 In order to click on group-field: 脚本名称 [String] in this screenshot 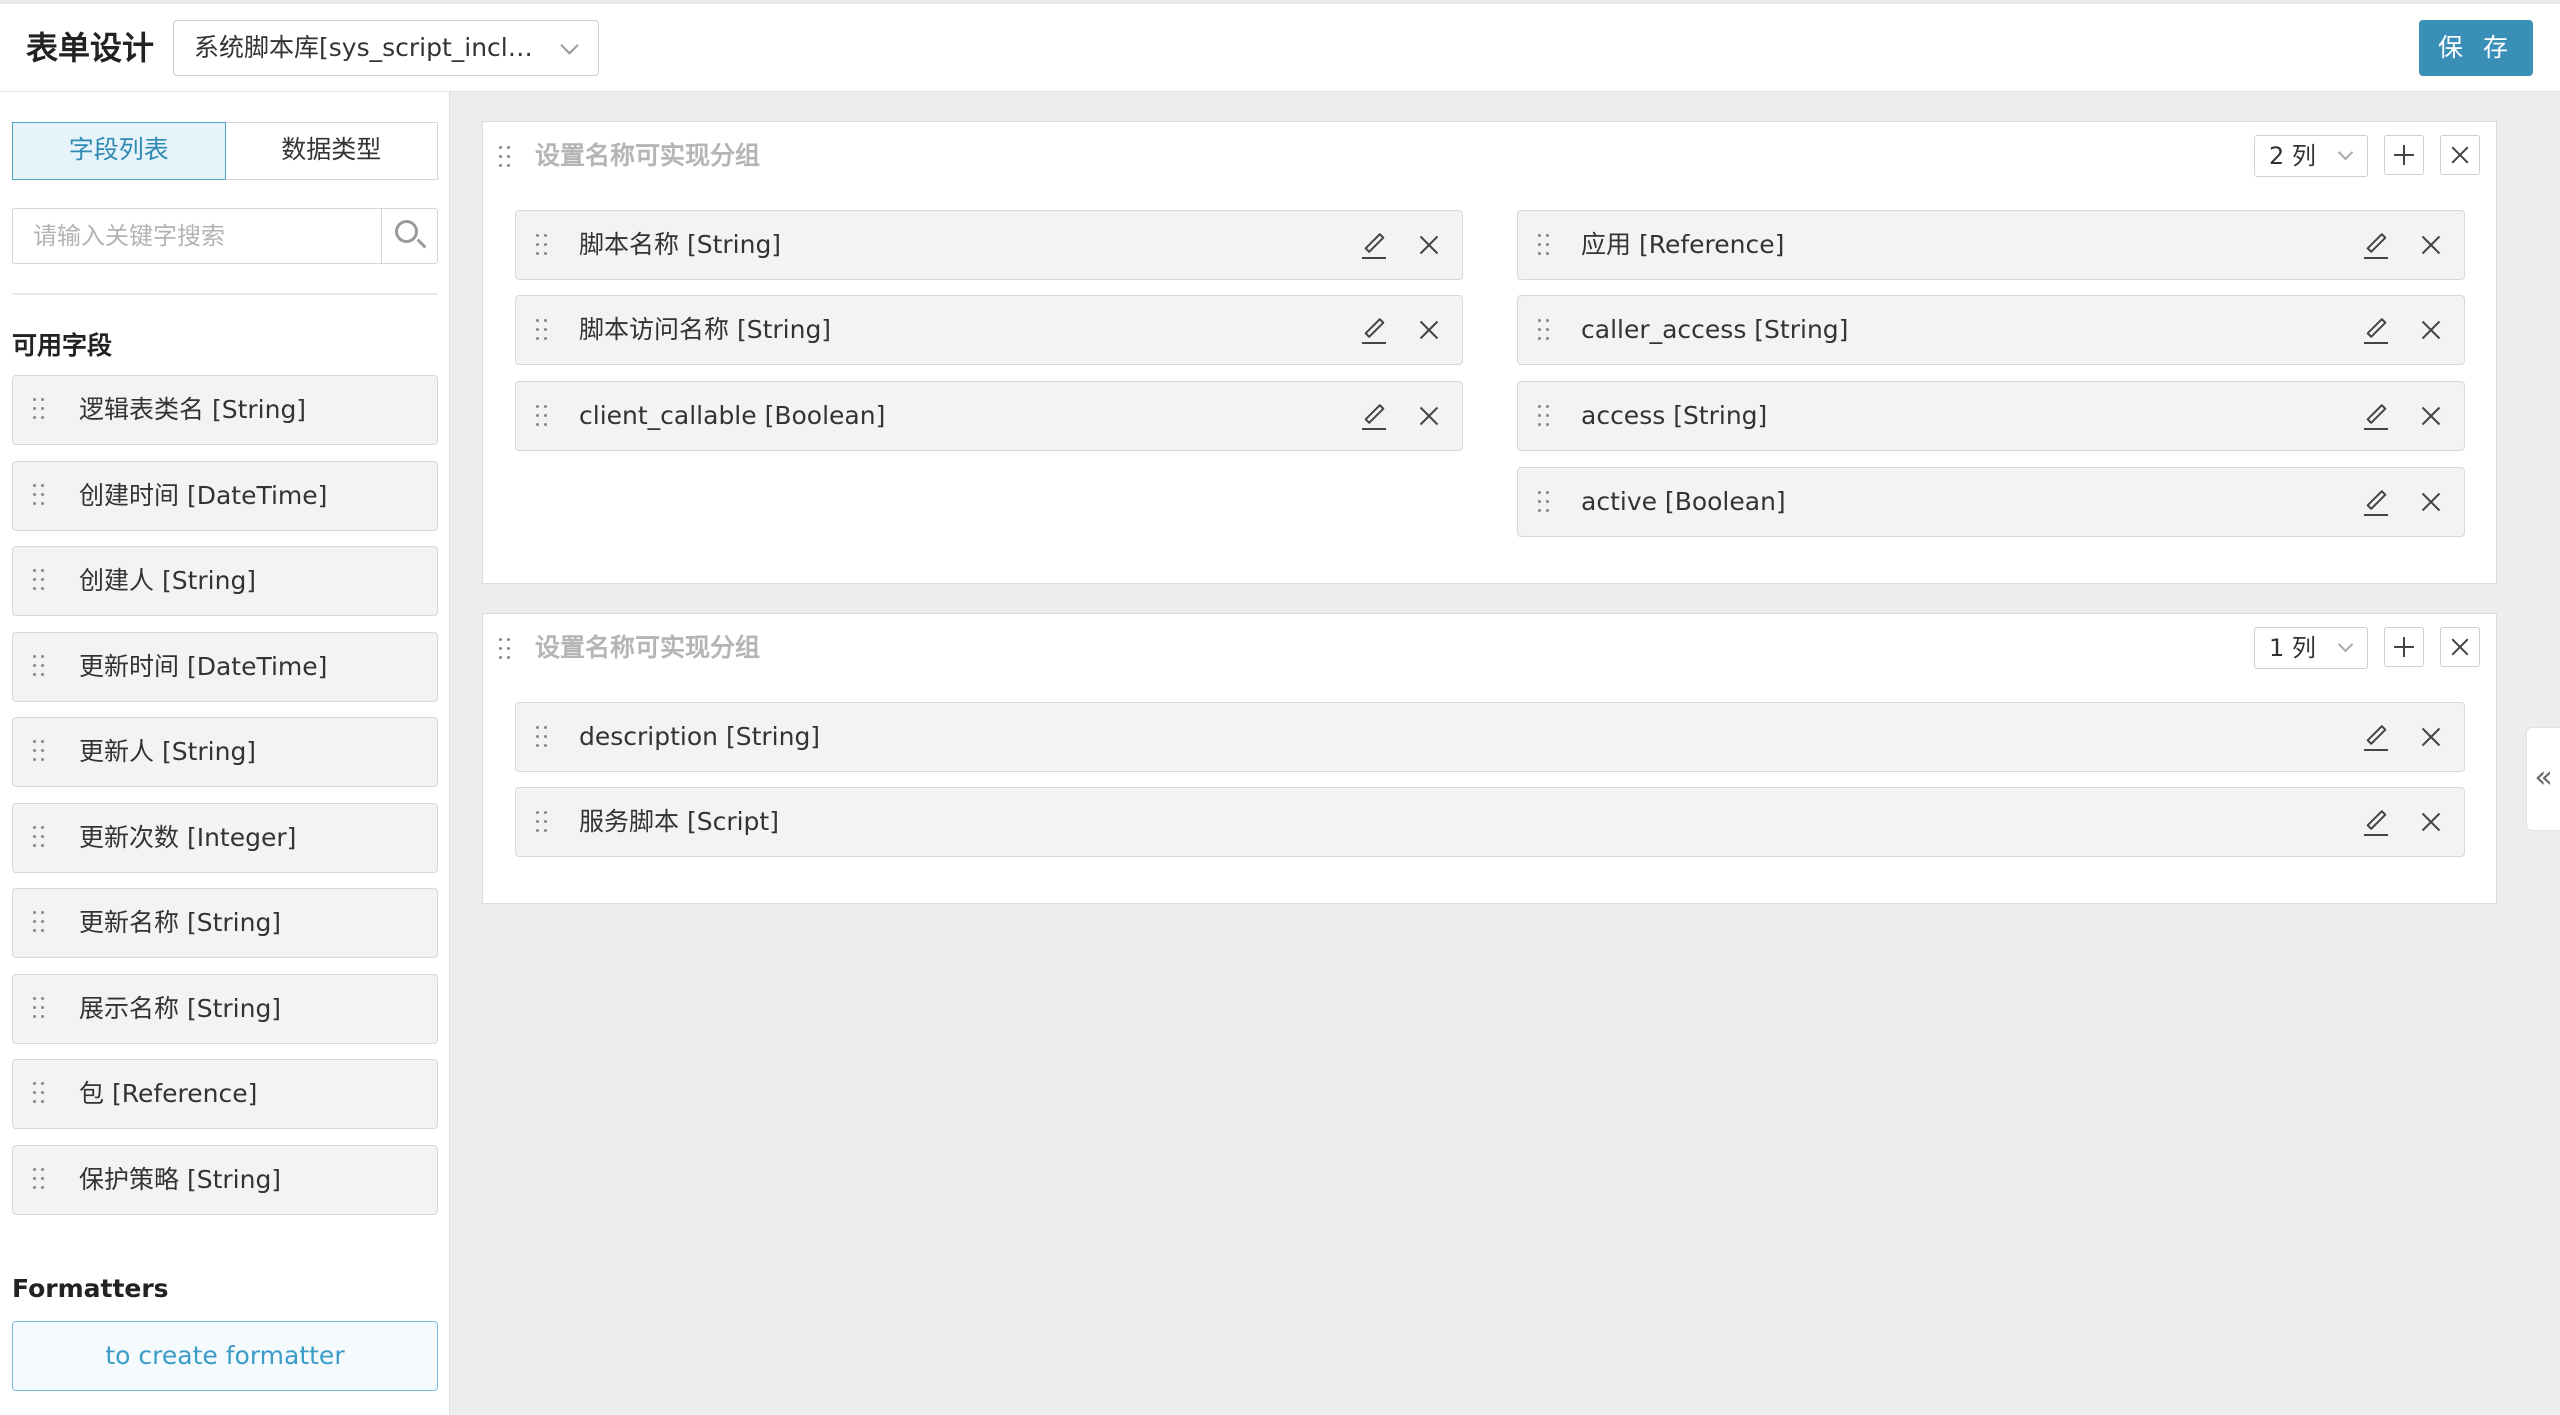, I will do `click(989, 245)`.